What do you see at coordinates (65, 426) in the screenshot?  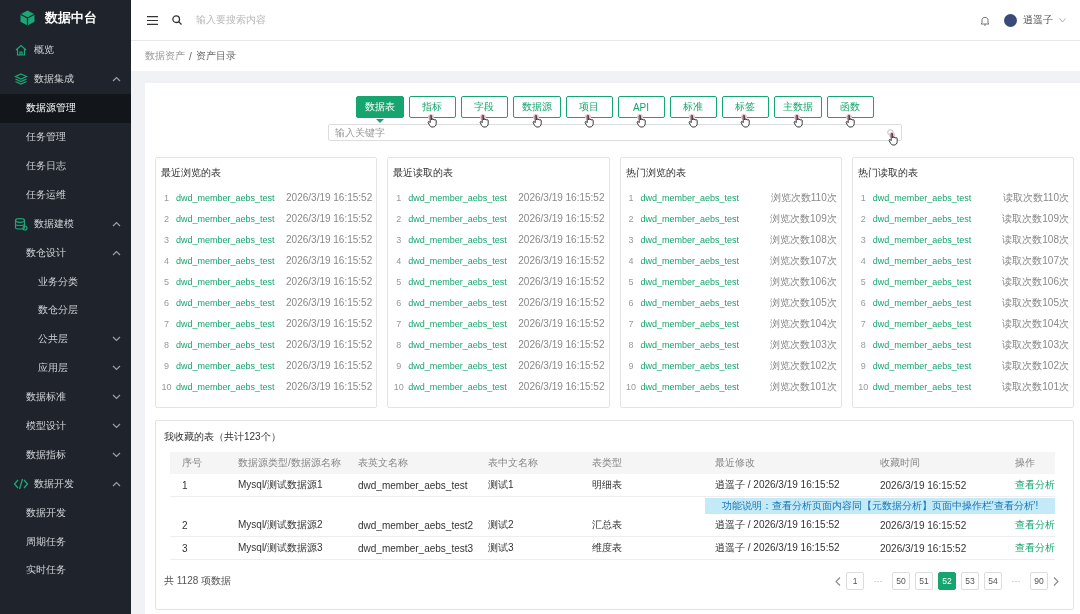 I see `sidebar-item: 模型设计` at bounding box center [65, 426].